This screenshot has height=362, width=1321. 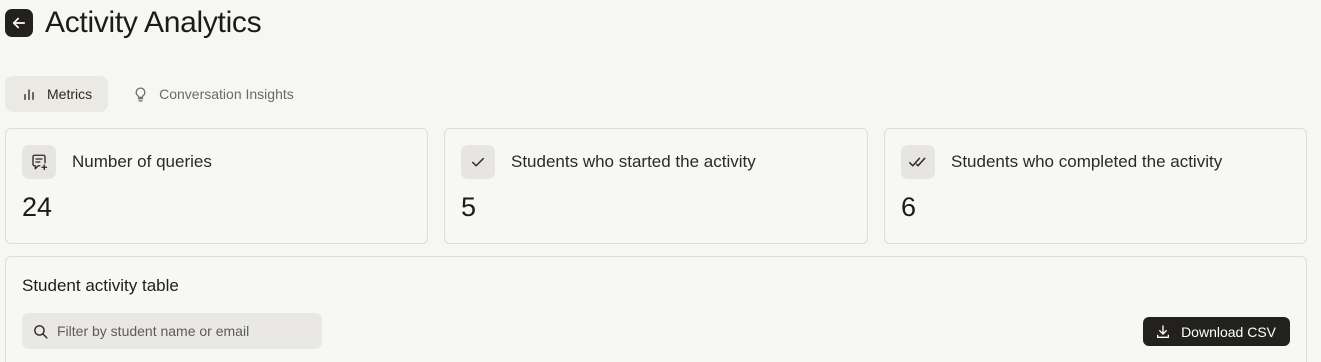 What do you see at coordinates (182, 331) in the screenshot?
I see `search-input` at bounding box center [182, 331].